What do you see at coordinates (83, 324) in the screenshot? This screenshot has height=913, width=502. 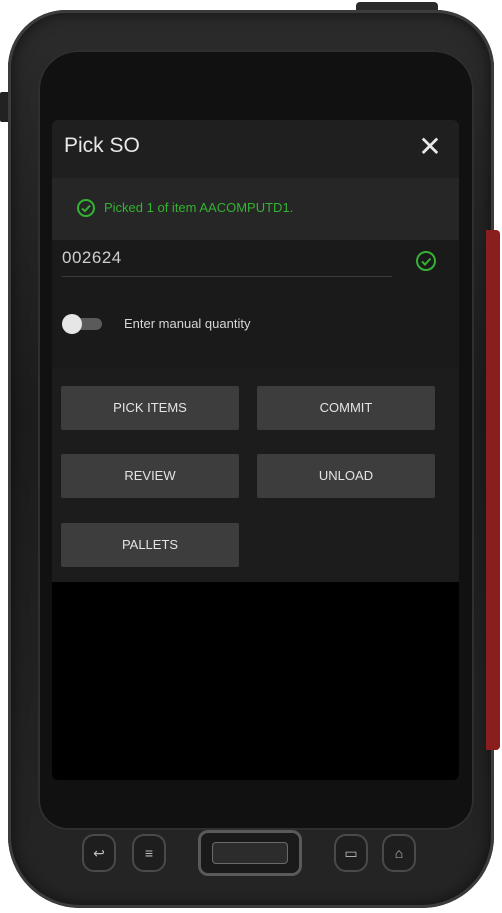 I see `manual-quantity-toggle` at bounding box center [83, 324].